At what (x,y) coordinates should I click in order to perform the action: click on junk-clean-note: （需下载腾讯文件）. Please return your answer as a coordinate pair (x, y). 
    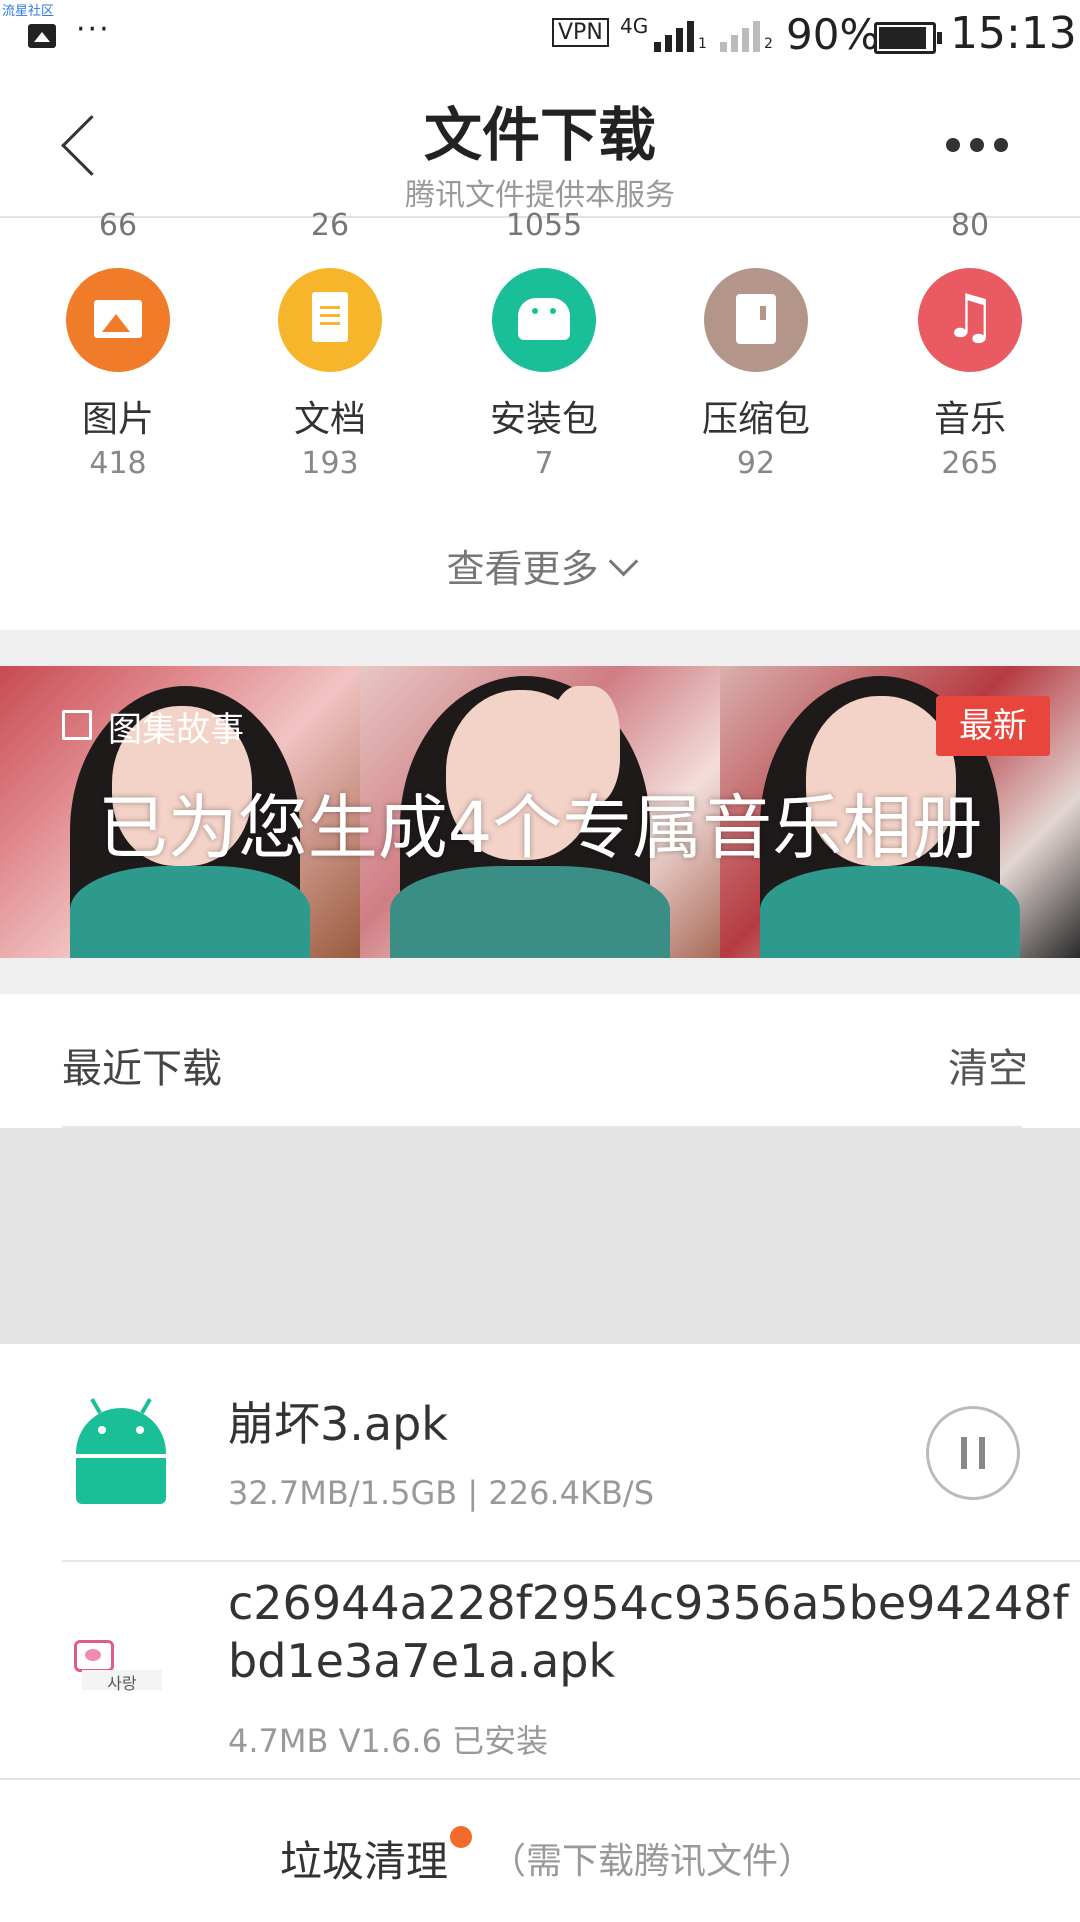
    Looking at the image, I should click on (652, 1861).